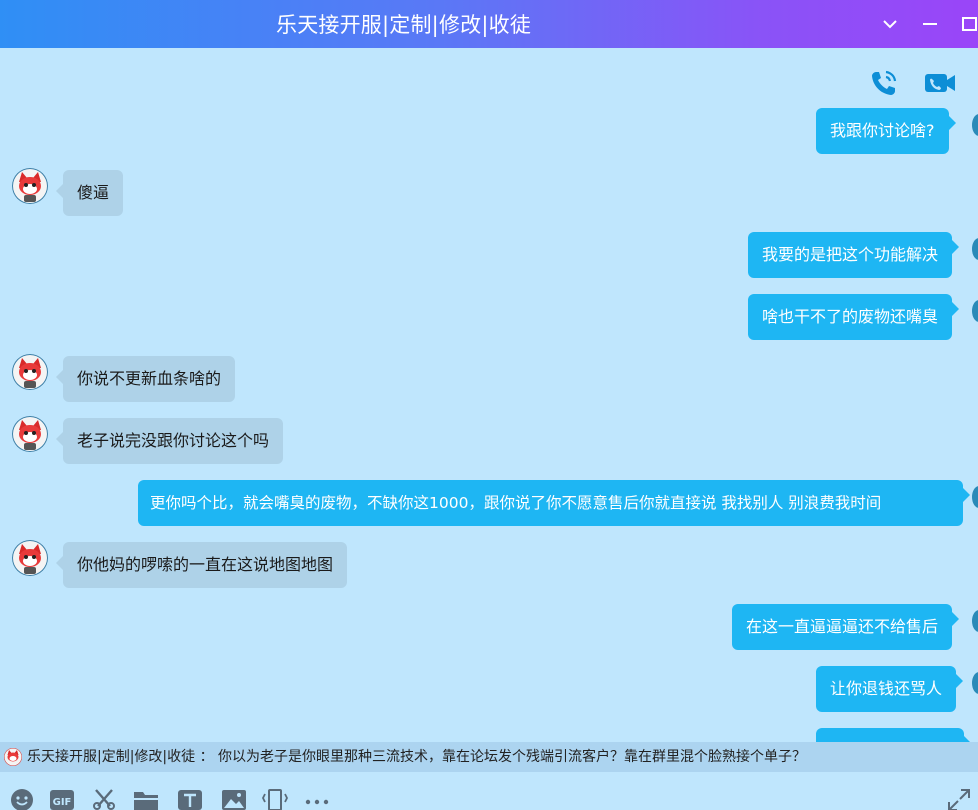 This screenshot has width=978, height=810. Describe the element at coordinates (886, 688) in the screenshot. I see `message-text: 让你退钱还骂人` at that location.